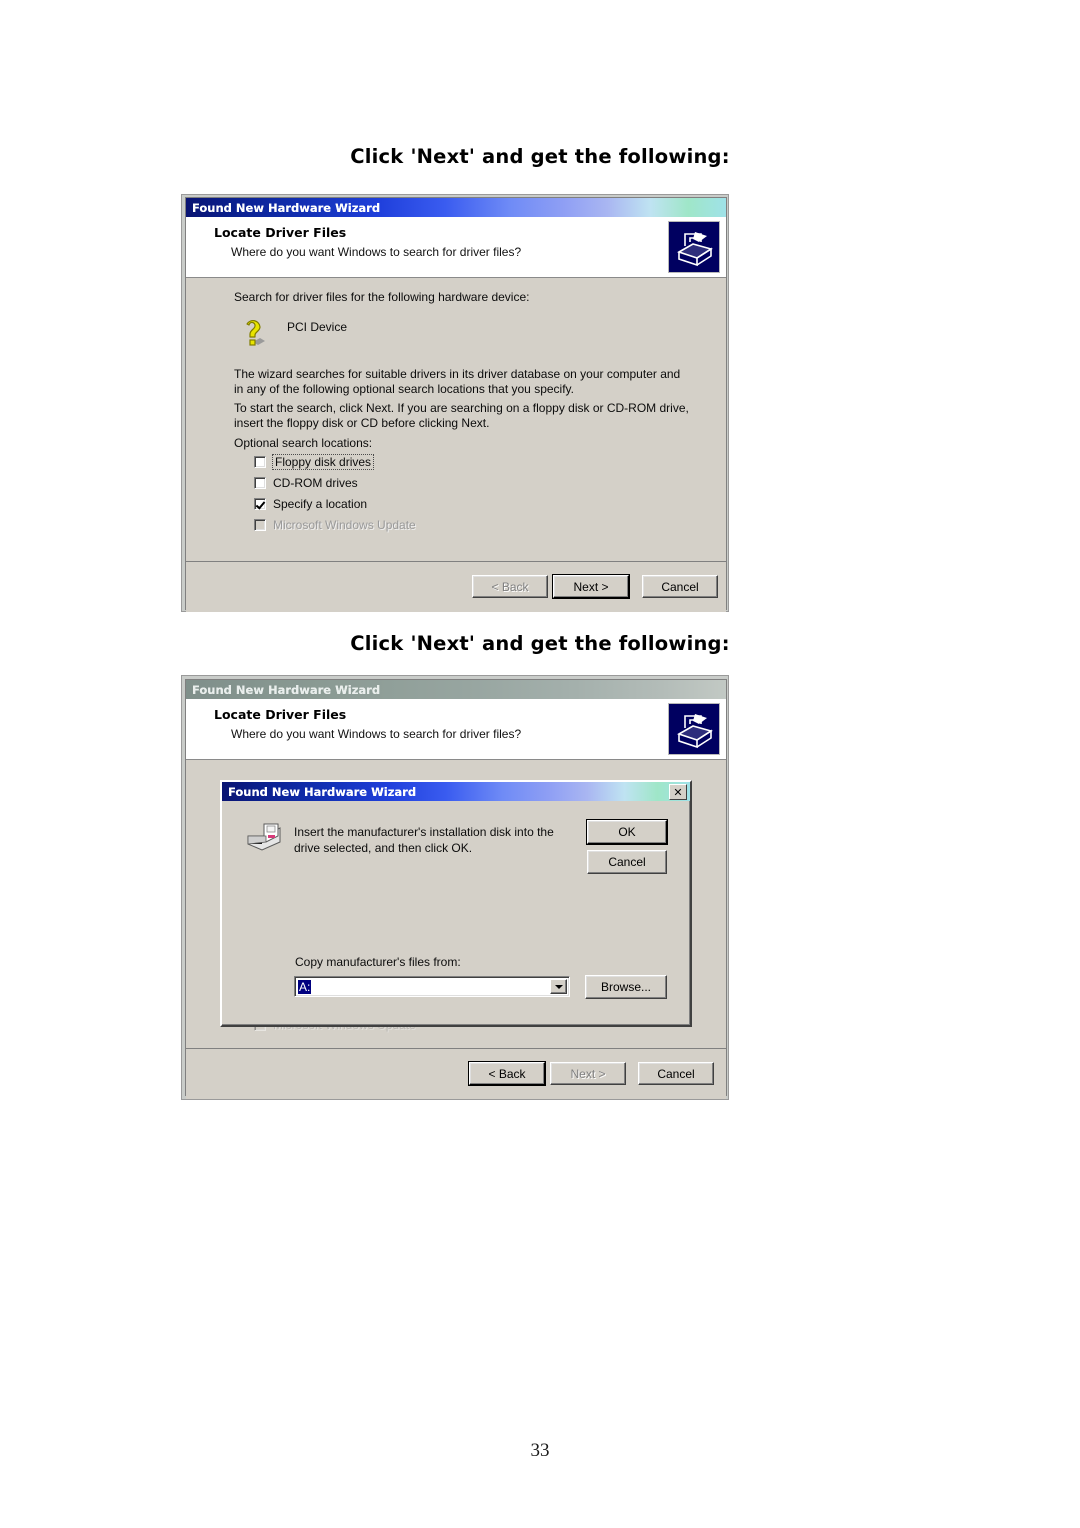 This screenshot has height=1528, width=1080. I want to click on wizard-1-header-title: Locate Driver Files, so click(280, 232).